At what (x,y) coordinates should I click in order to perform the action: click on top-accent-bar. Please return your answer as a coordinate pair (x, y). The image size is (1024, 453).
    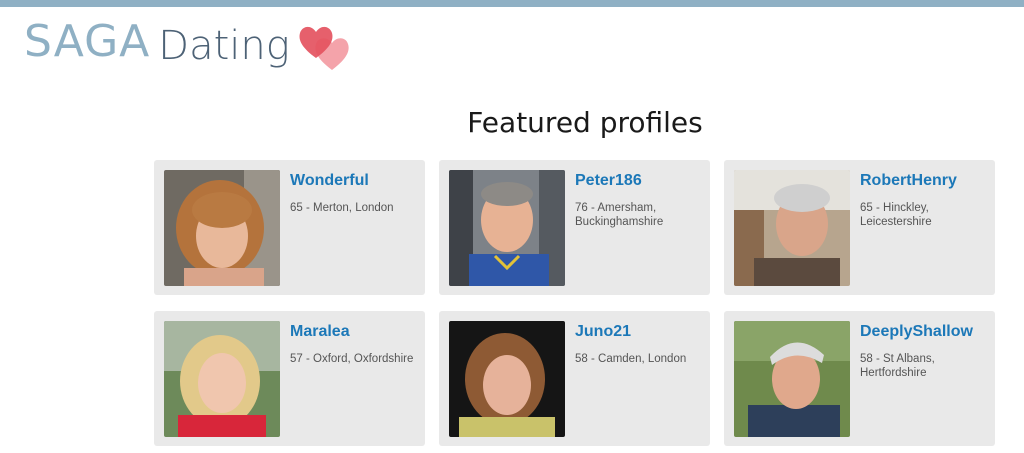
    Looking at the image, I should click on (512, 3).